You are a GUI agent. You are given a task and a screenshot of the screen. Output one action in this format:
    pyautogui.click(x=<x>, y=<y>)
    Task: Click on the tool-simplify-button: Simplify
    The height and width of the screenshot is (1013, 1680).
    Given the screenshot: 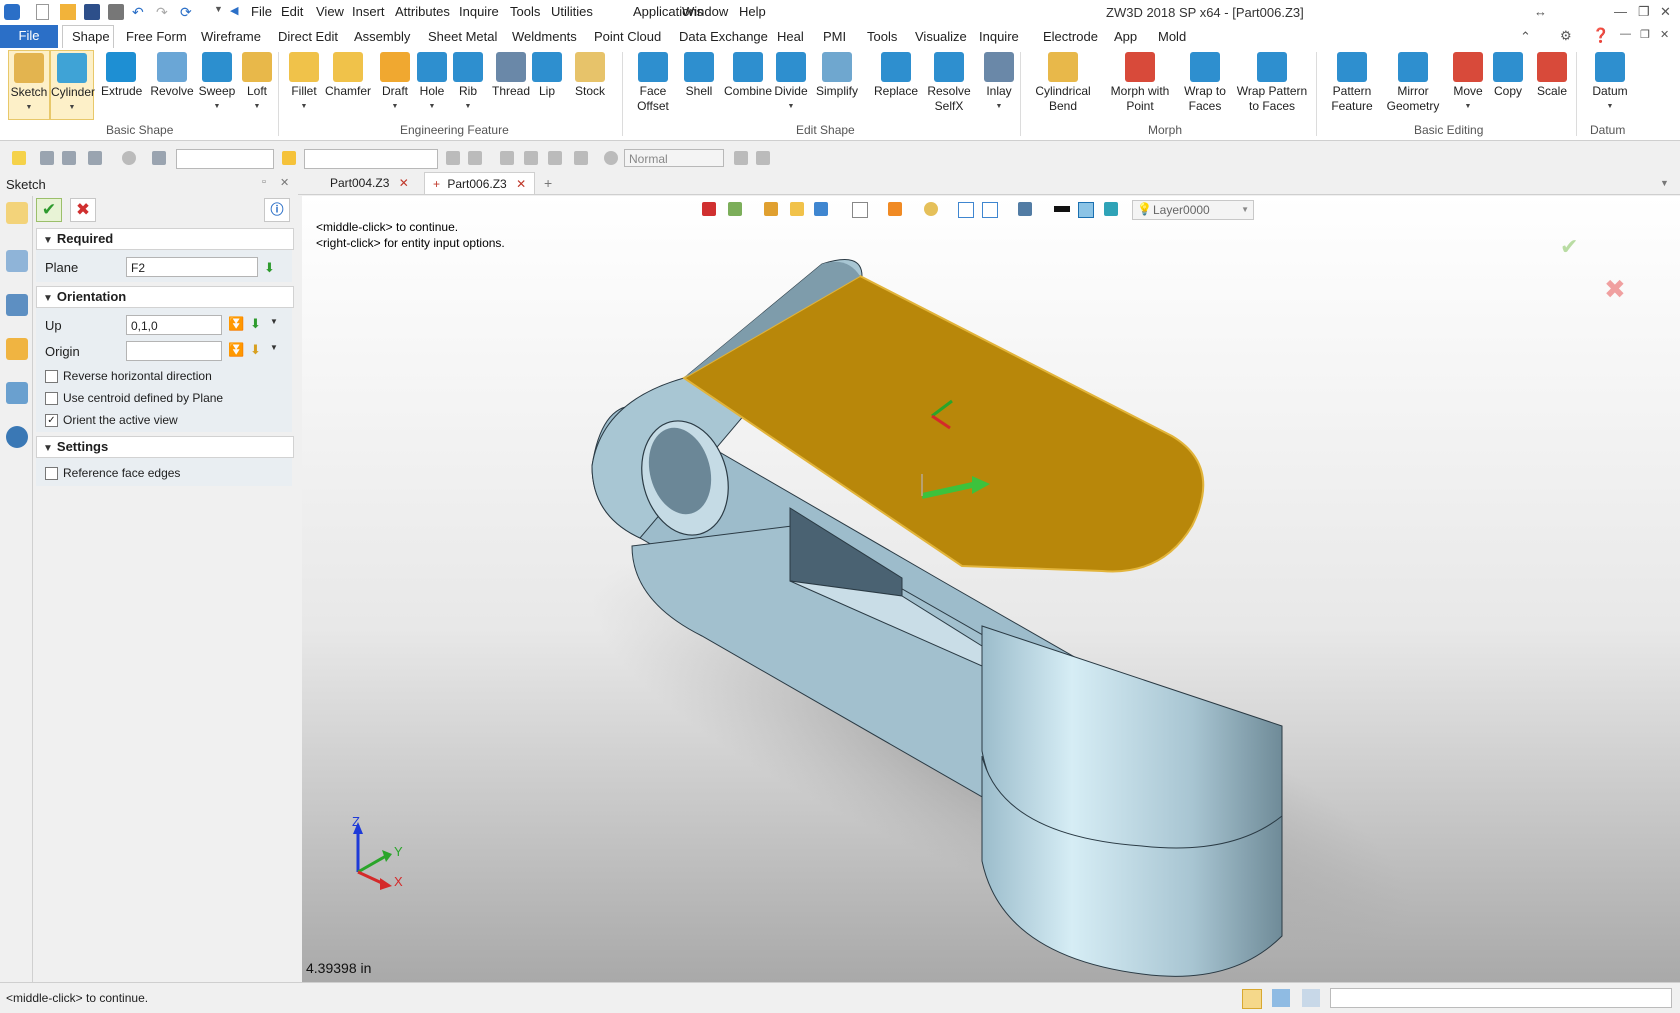 What is the action you would take?
    pyautogui.click(x=837, y=74)
    